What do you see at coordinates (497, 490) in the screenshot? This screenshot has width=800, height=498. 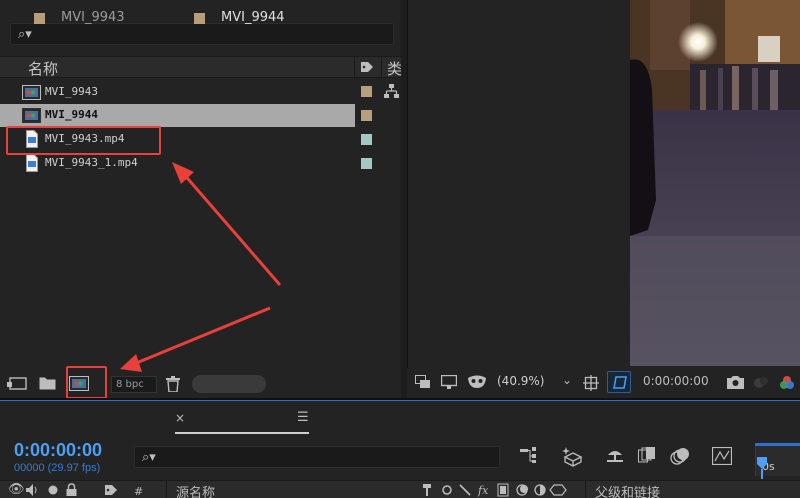 I see `layer-switches-icons: fx` at bounding box center [497, 490].